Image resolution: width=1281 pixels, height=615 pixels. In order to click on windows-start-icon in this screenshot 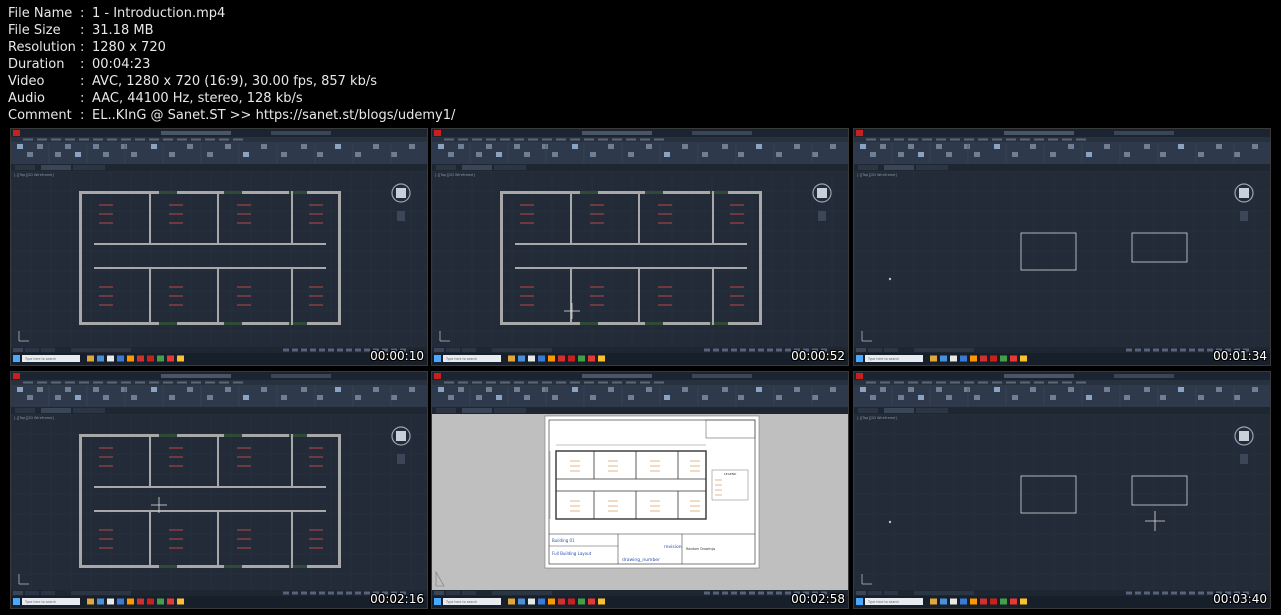, I will do `click(16, 358)`.